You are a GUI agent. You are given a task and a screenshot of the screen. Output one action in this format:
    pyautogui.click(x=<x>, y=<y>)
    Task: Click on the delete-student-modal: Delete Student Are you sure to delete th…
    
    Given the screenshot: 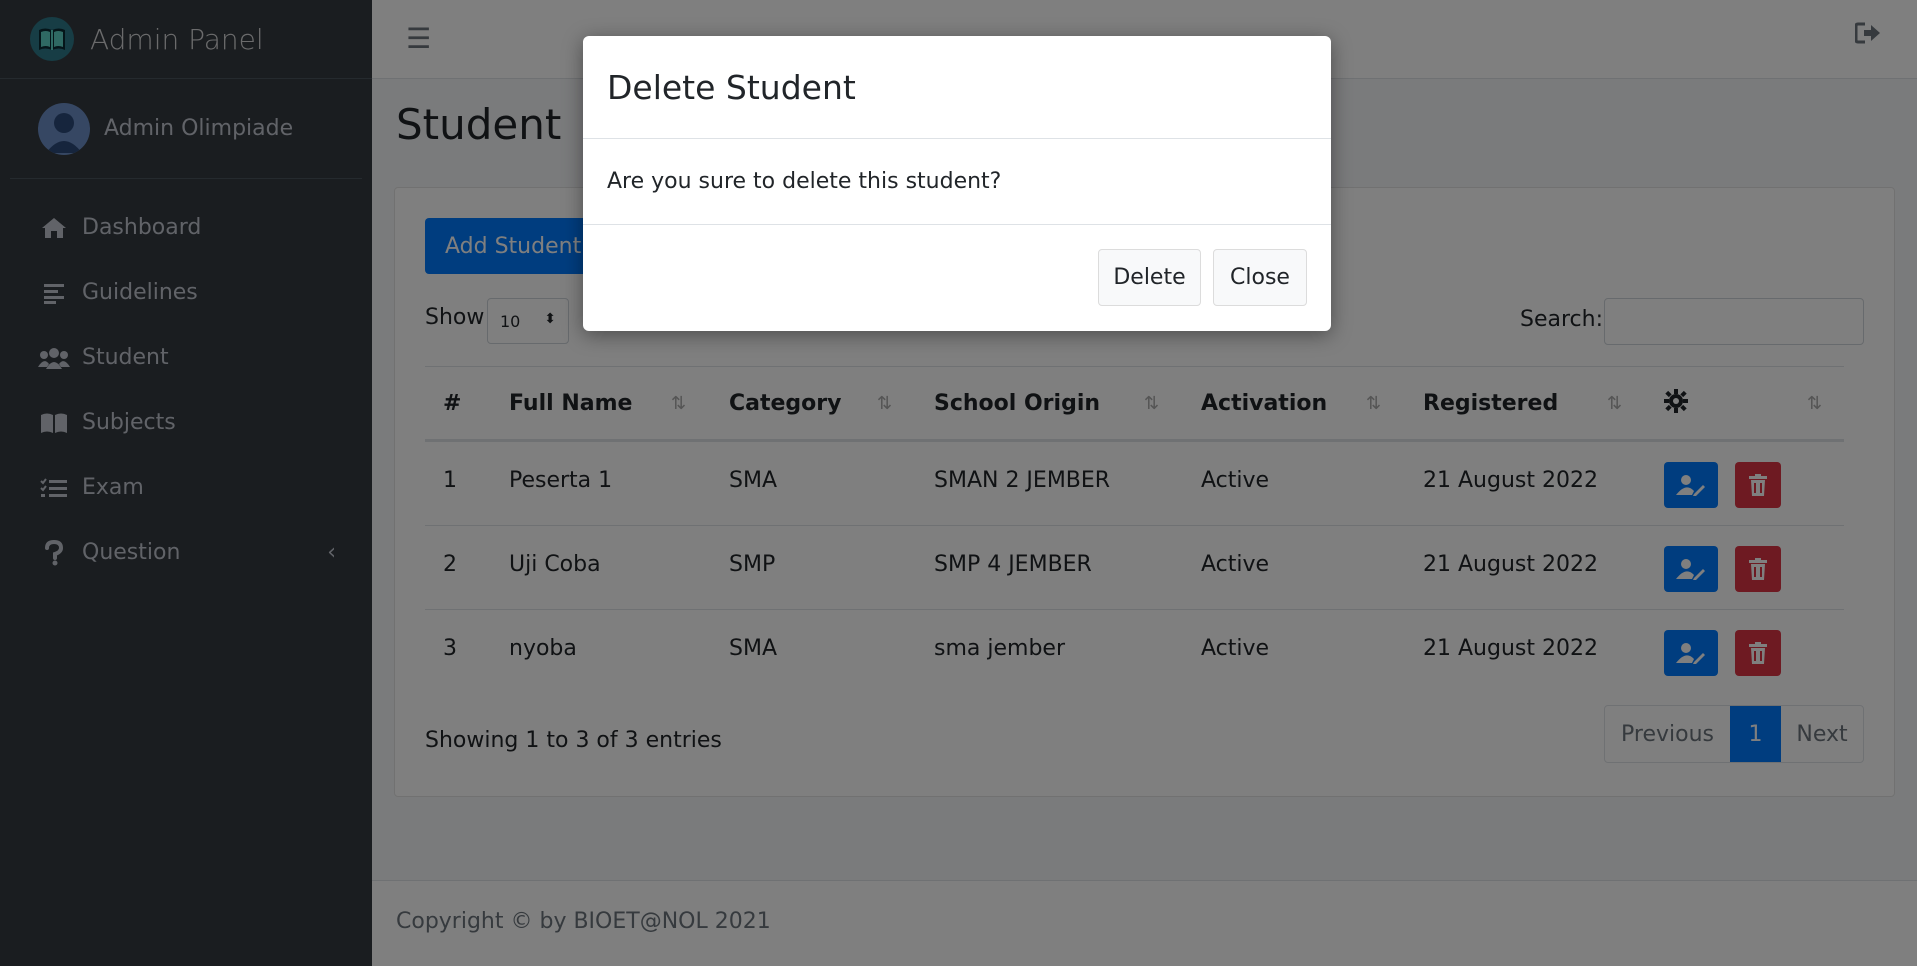 What is the action you would take?
    pyautogui.click(x=957, y=183)
    